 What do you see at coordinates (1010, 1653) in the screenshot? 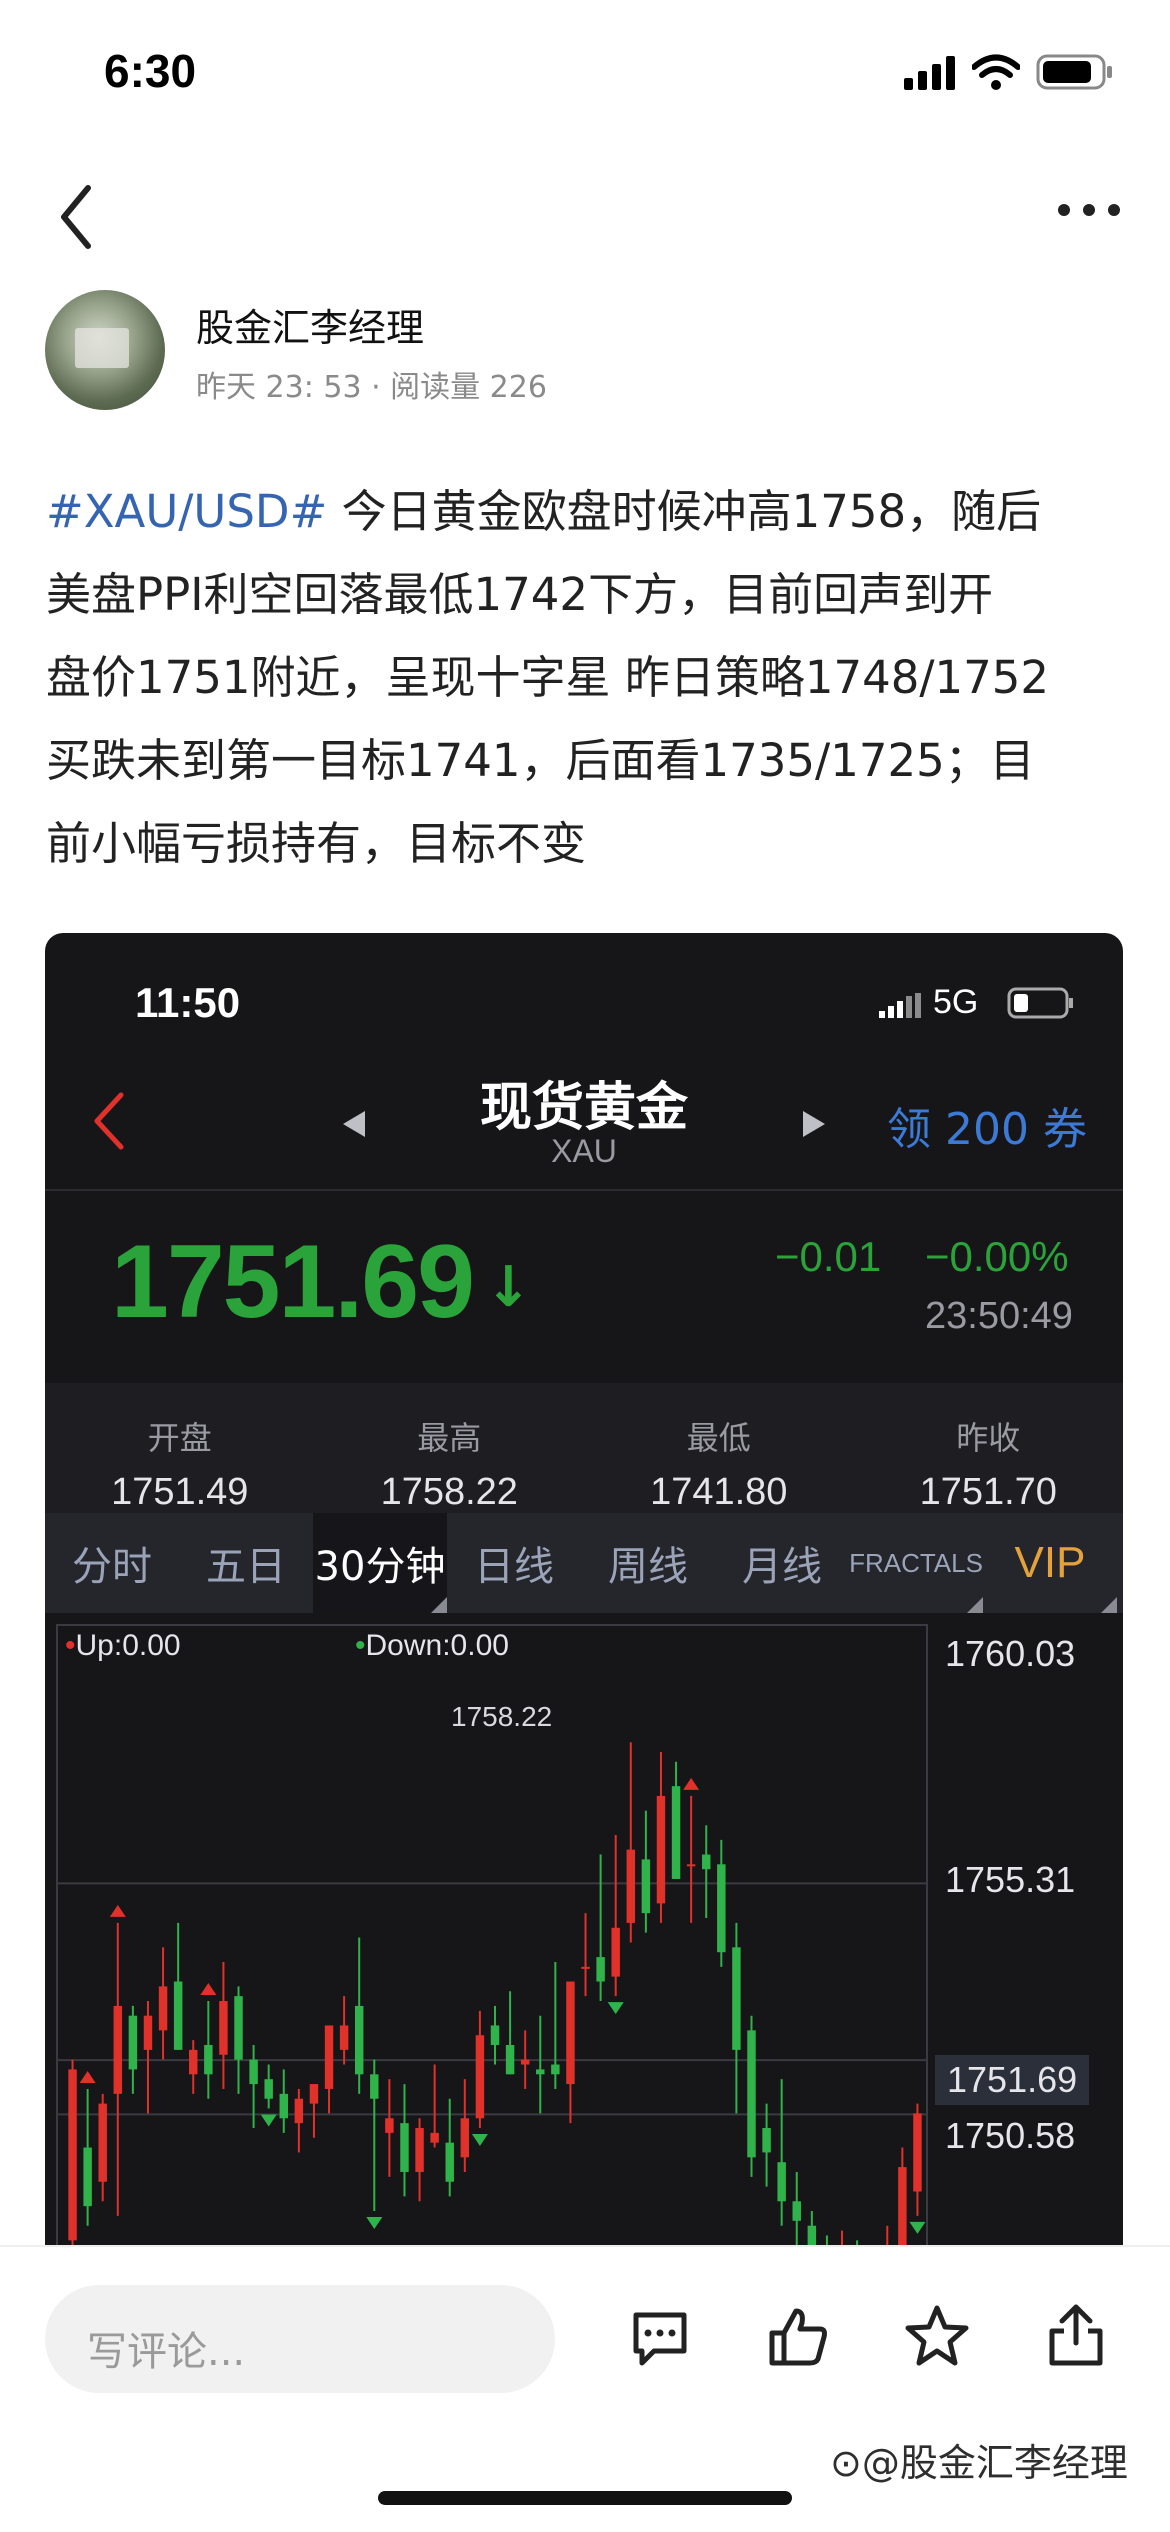
I see `y-axis-label: 1760.03` at bounding box center [1010, 1653].